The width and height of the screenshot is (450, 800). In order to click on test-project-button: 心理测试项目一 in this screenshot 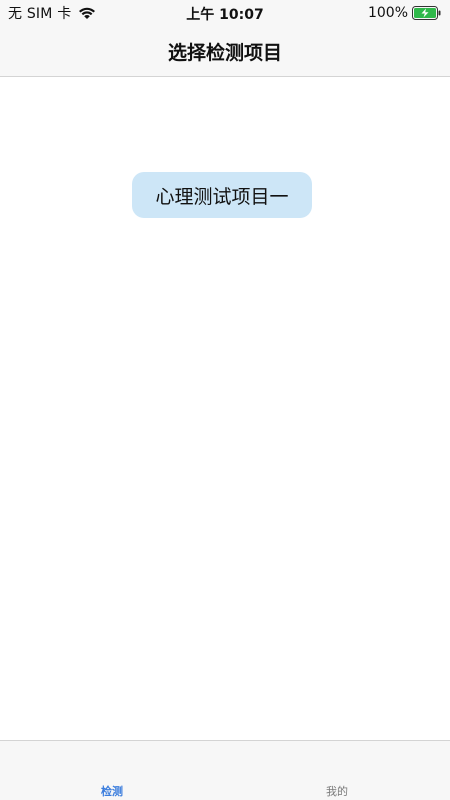, I will do `click(222, 195)`.